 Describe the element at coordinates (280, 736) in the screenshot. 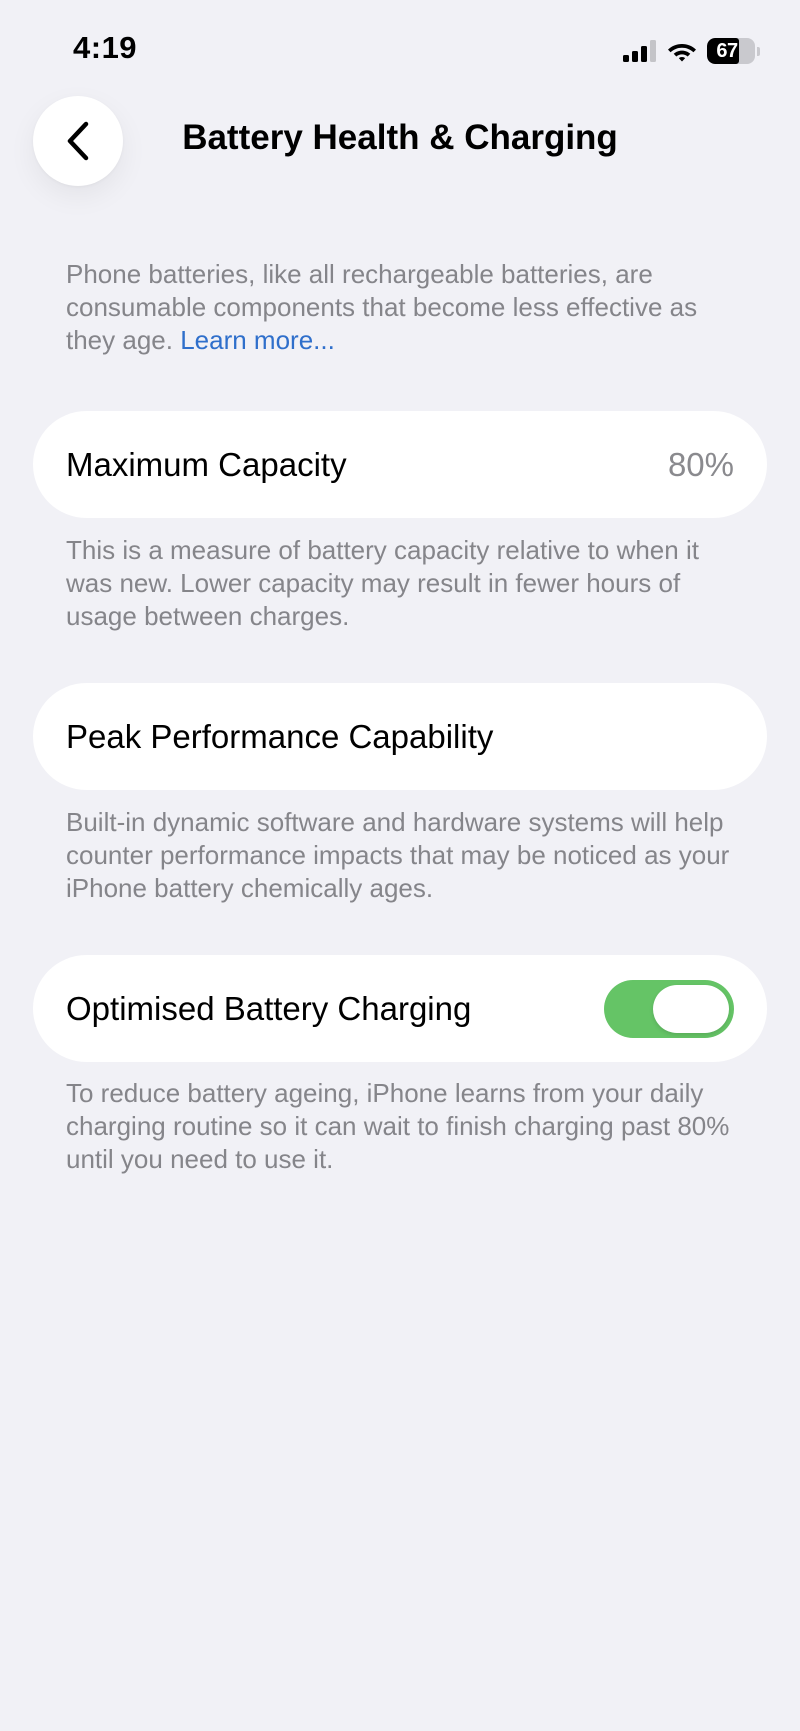

I see `peak-performance-label: Peak Performance Capability` at that location.